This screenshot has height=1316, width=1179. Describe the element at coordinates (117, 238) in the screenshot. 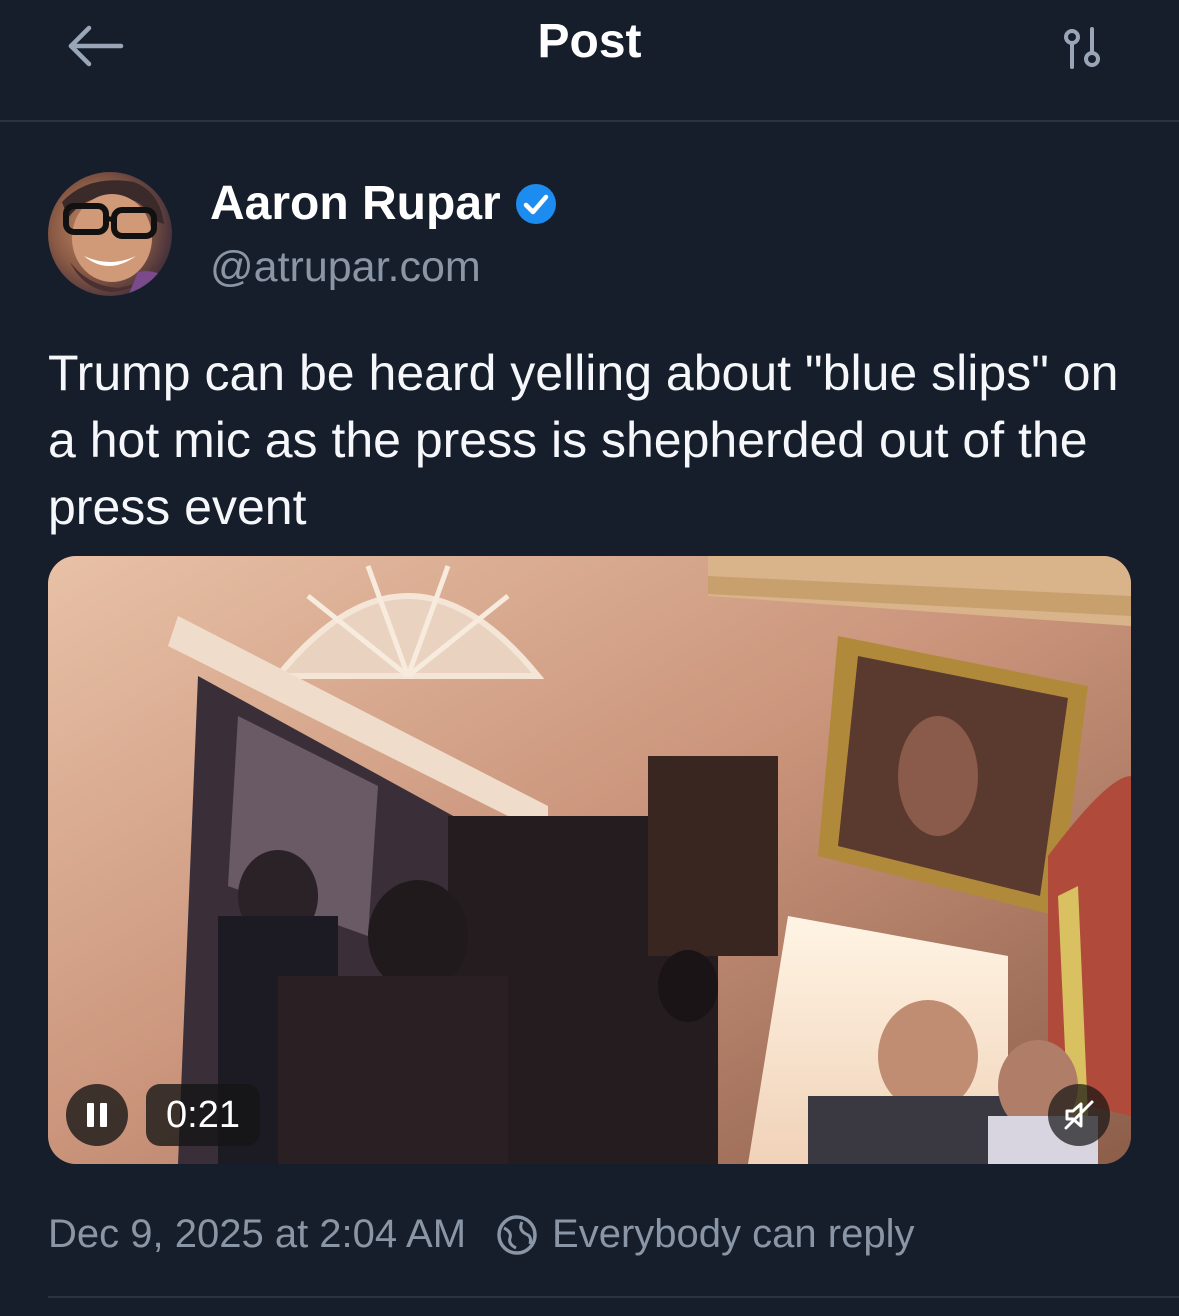

I see `avatar-photo` at that location.